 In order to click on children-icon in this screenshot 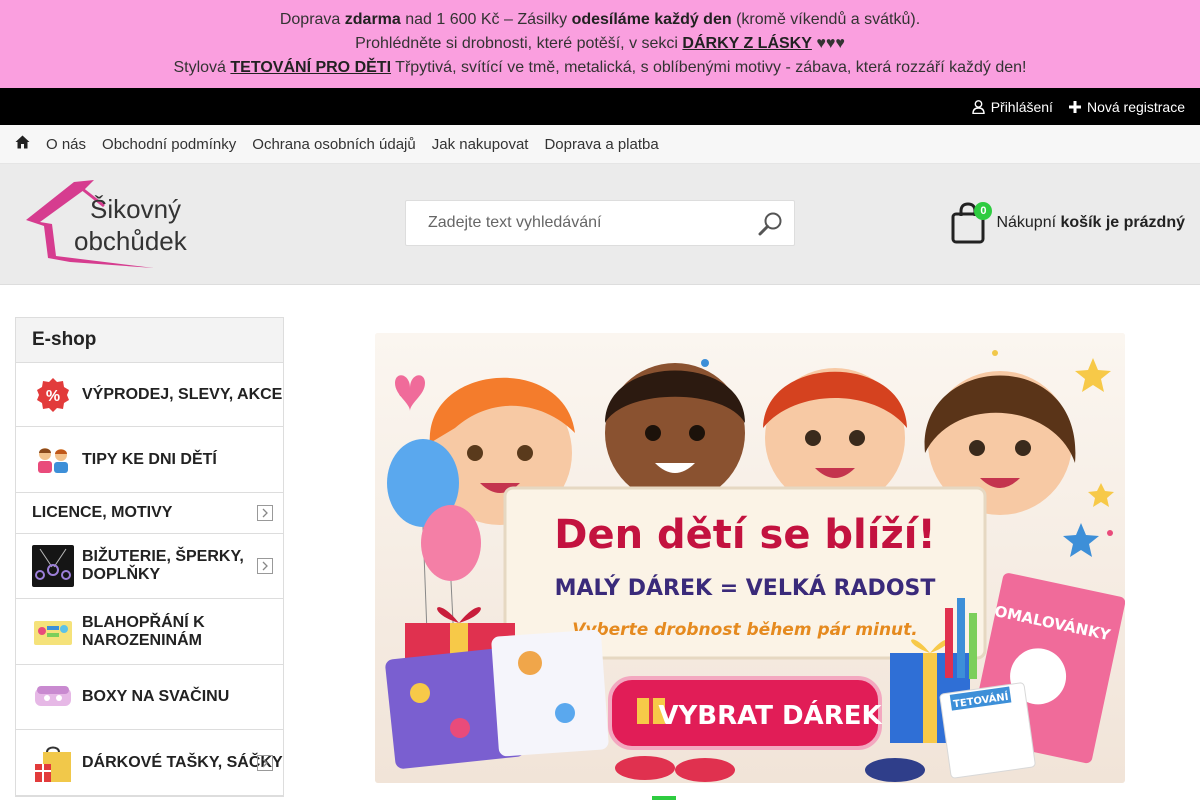, I will do `click(53, 460)`.